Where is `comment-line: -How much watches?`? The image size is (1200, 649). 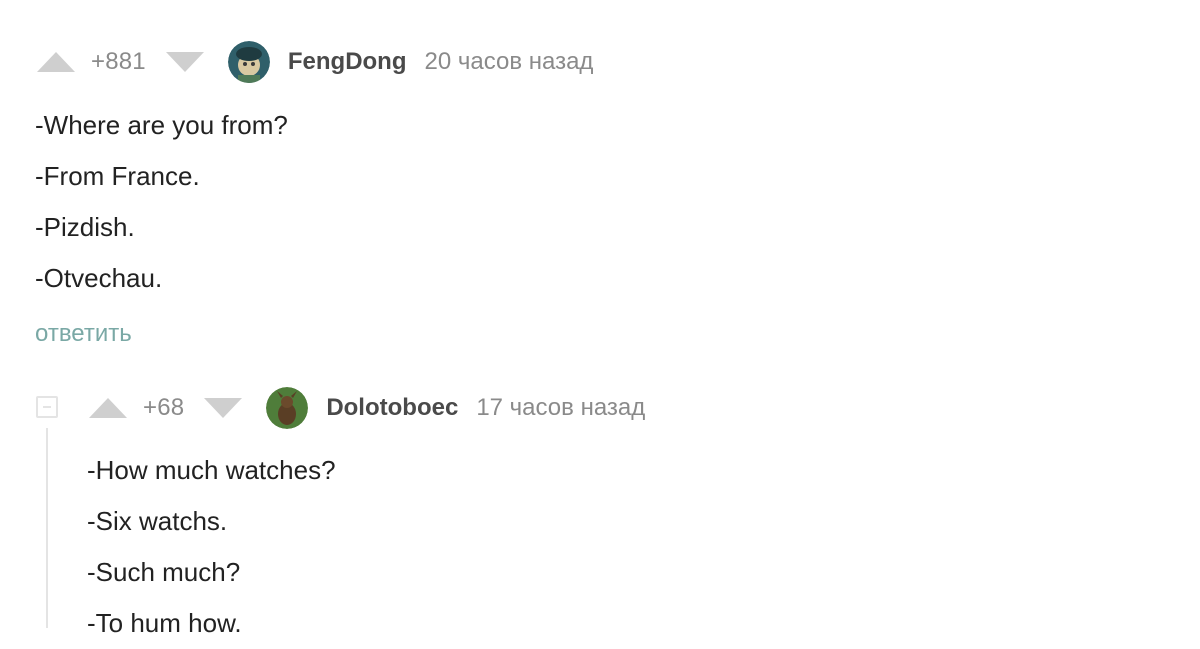
comment-line: -How much watches? is located at coordinates (211, 470).